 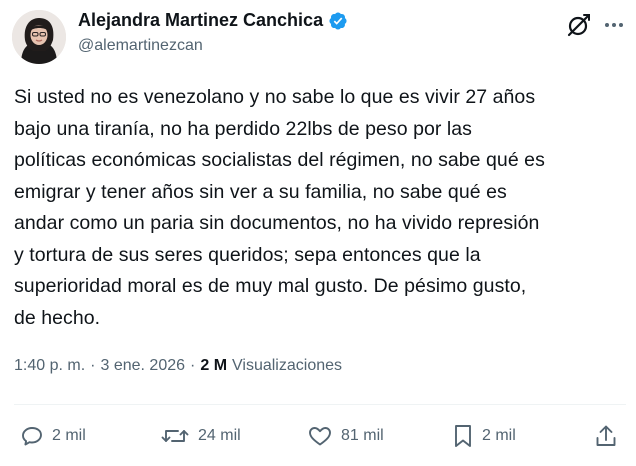 I want to click on bookmark-icon, so click(x=463, y=436).